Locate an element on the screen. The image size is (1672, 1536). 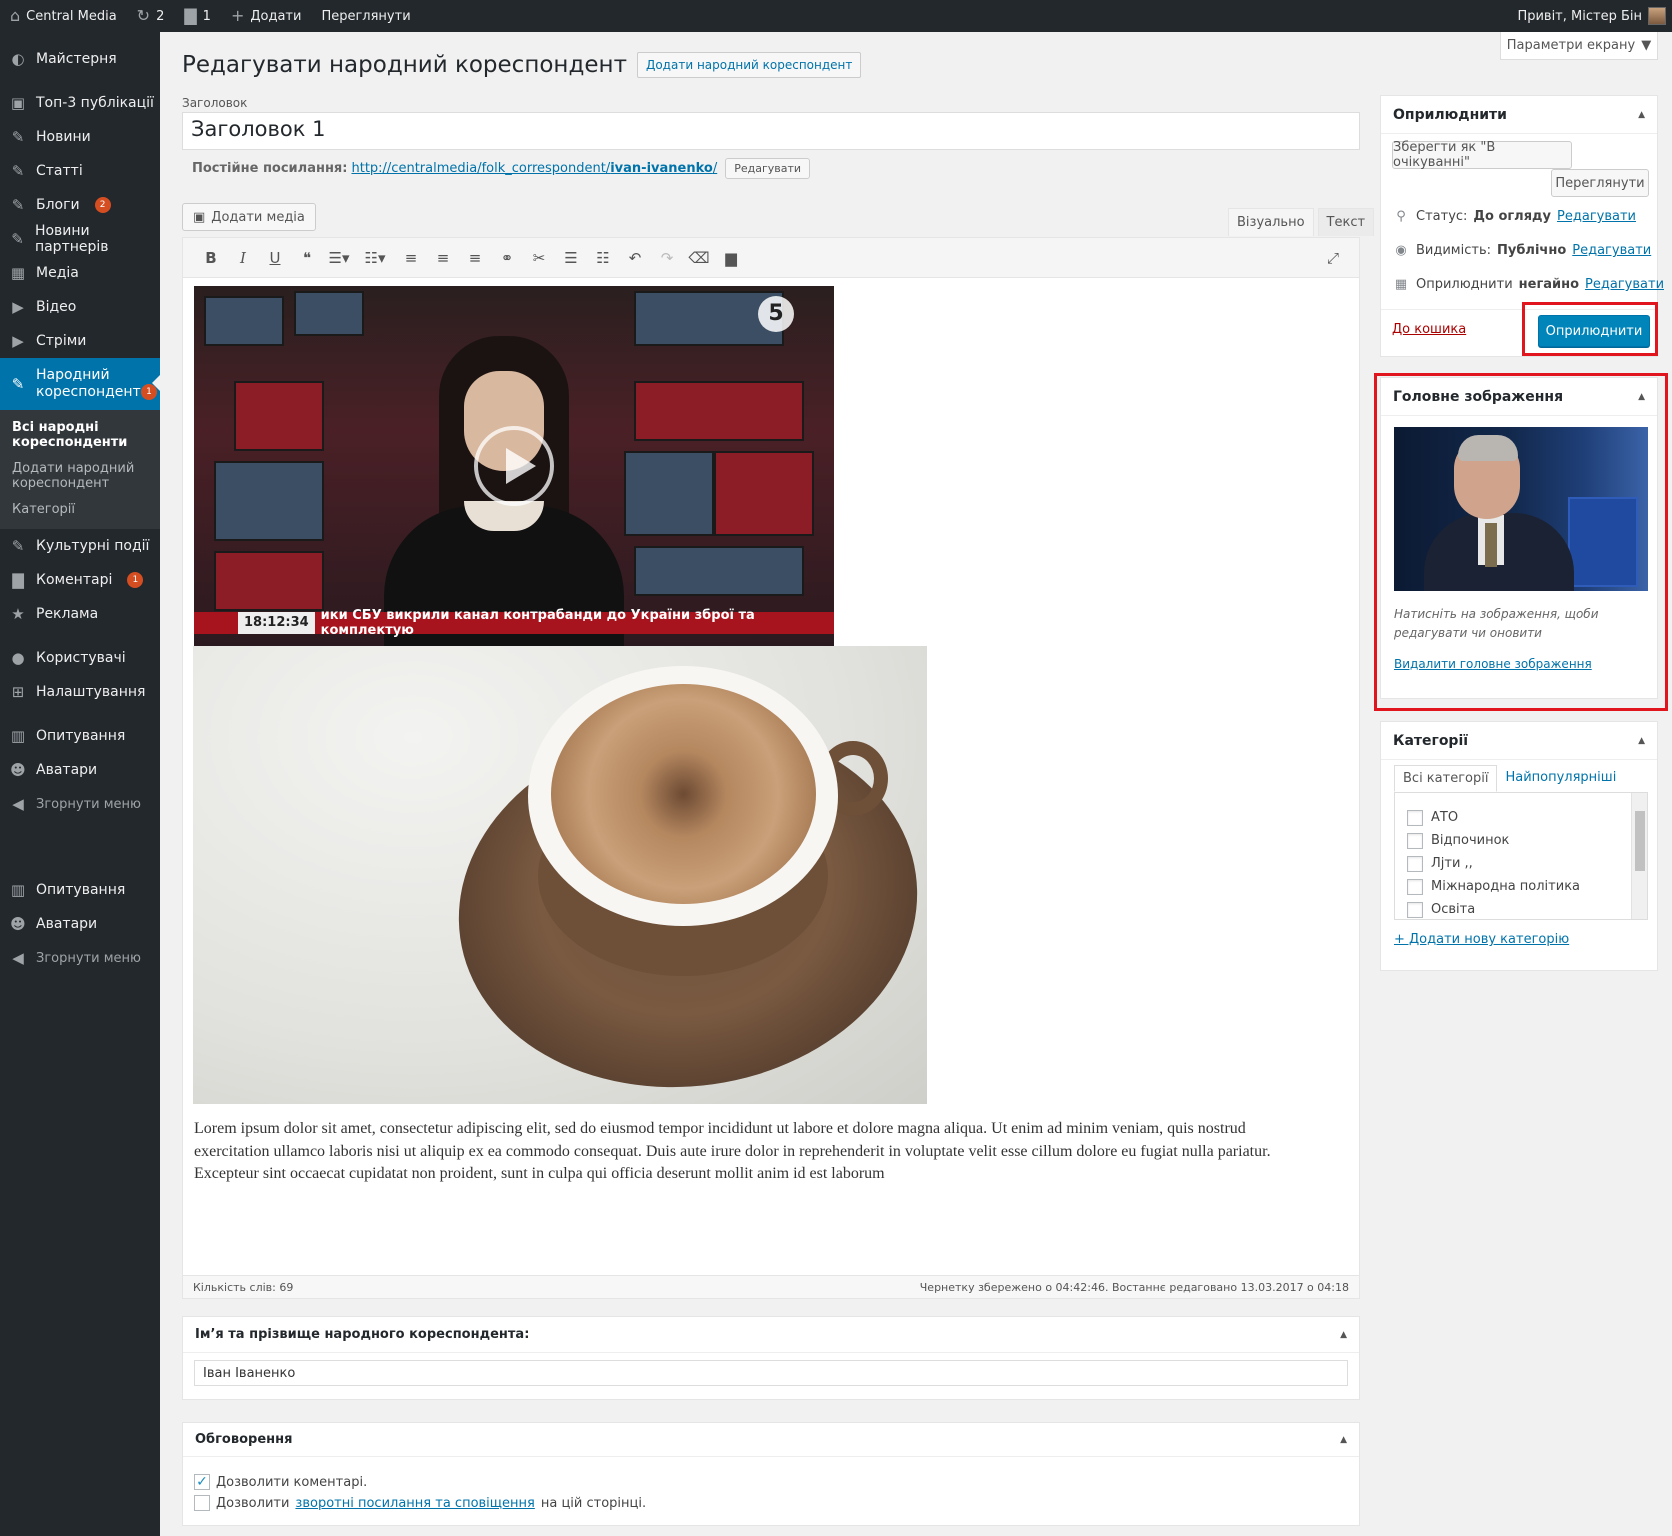
toolbar-toggle-icon: ☷ is located at coordinates (603, 258).